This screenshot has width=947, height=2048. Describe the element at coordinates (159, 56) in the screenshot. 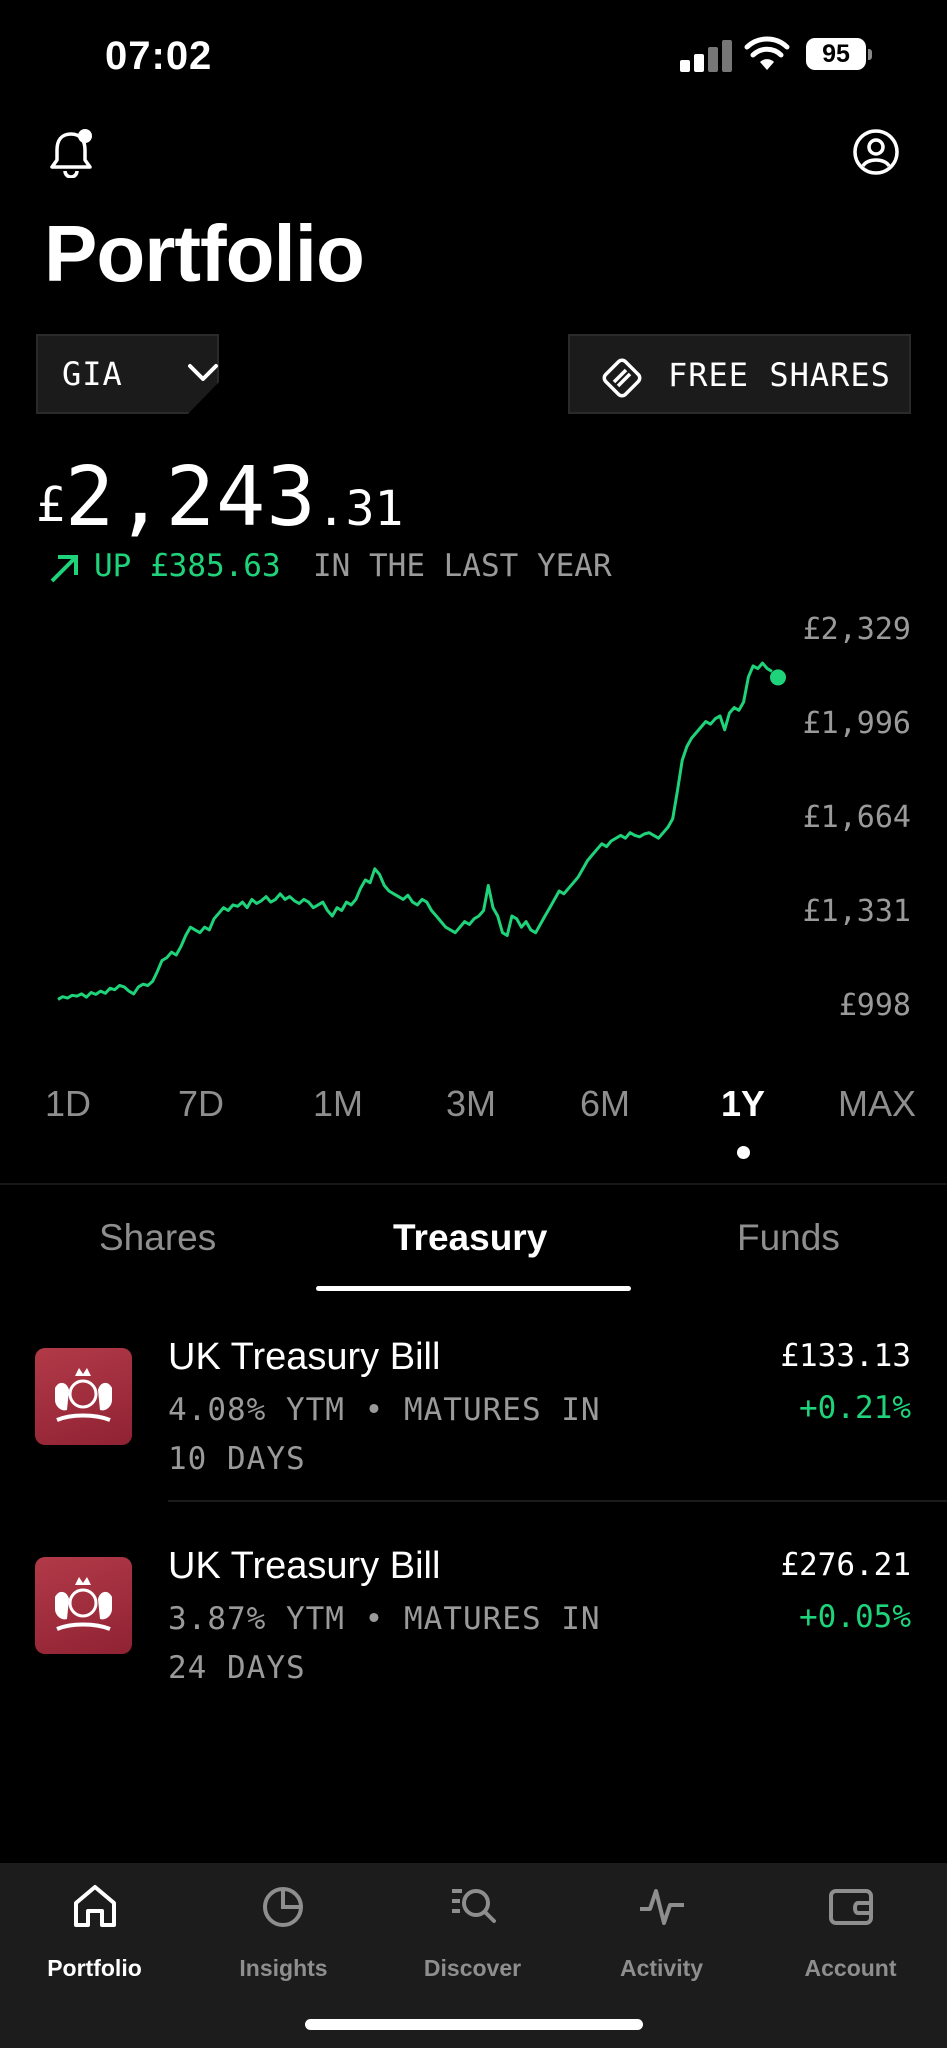

I see `status-time: 07:02` at that location.